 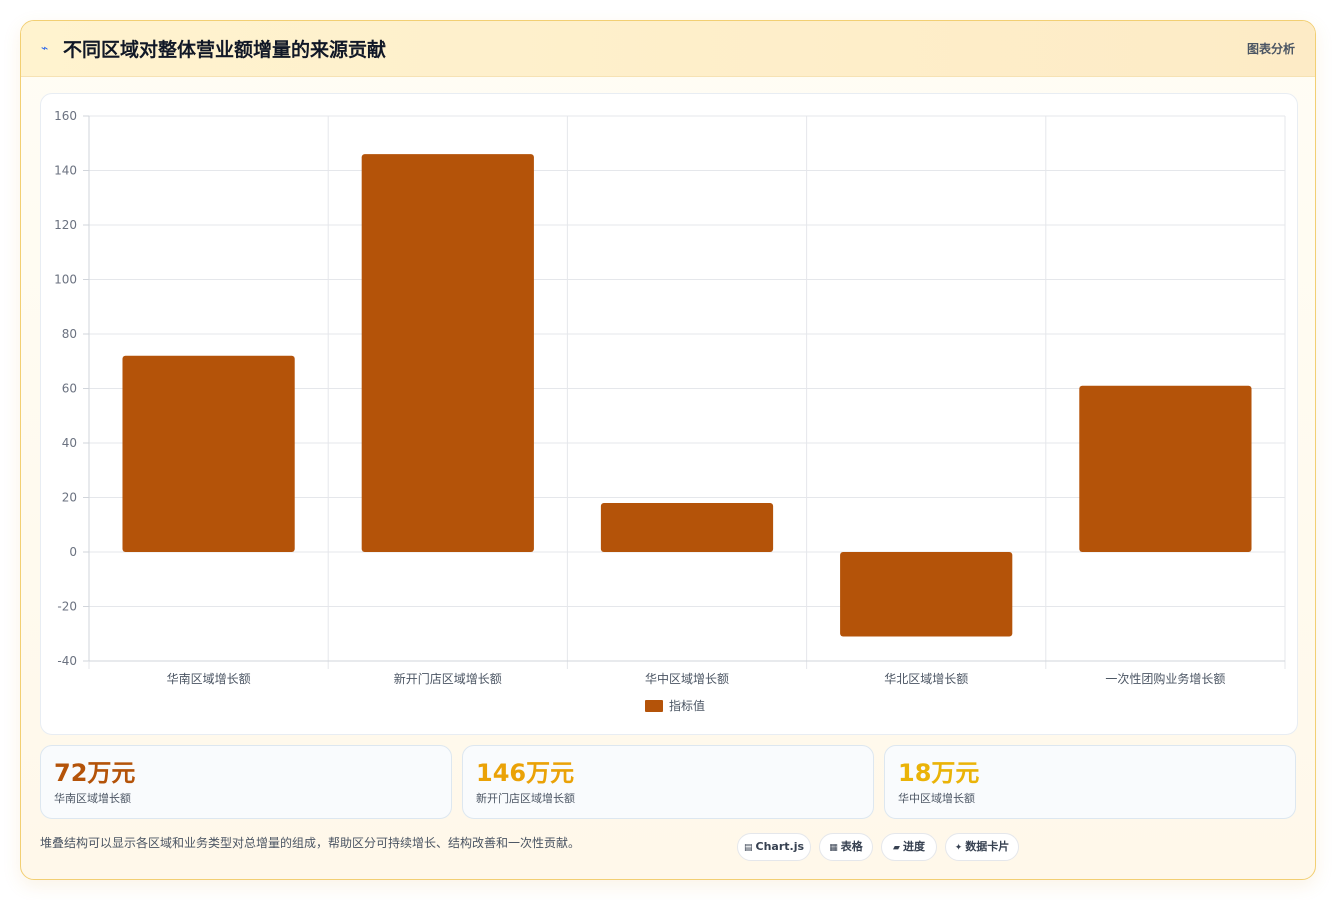 What do you see at coordinates (654, 706) in the screenshot?
I see `legend-swatch` at bounding box center [654, 706].